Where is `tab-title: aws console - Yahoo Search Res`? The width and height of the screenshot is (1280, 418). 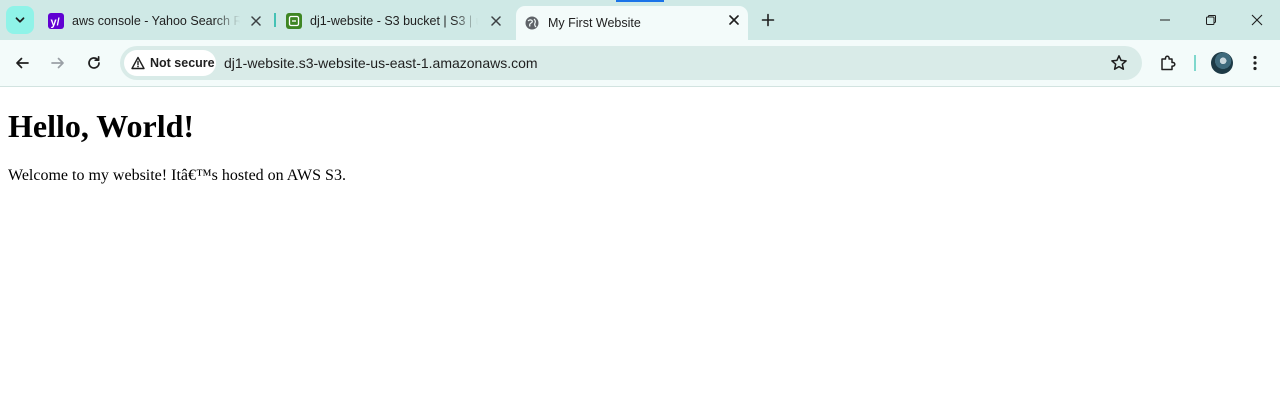 tab-title: aws console - Yahoo Search Res is located at coordinates (156, 21).